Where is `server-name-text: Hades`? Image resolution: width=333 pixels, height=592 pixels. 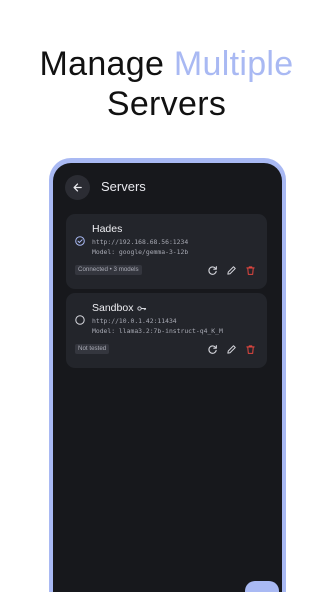
server-name-text: Hades is located at coordinates (107, 229).